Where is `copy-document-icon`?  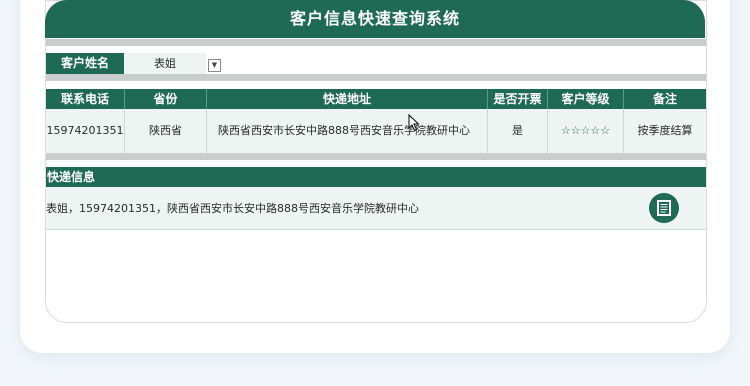 copy-document-icon is located at coordinates (664, 208).